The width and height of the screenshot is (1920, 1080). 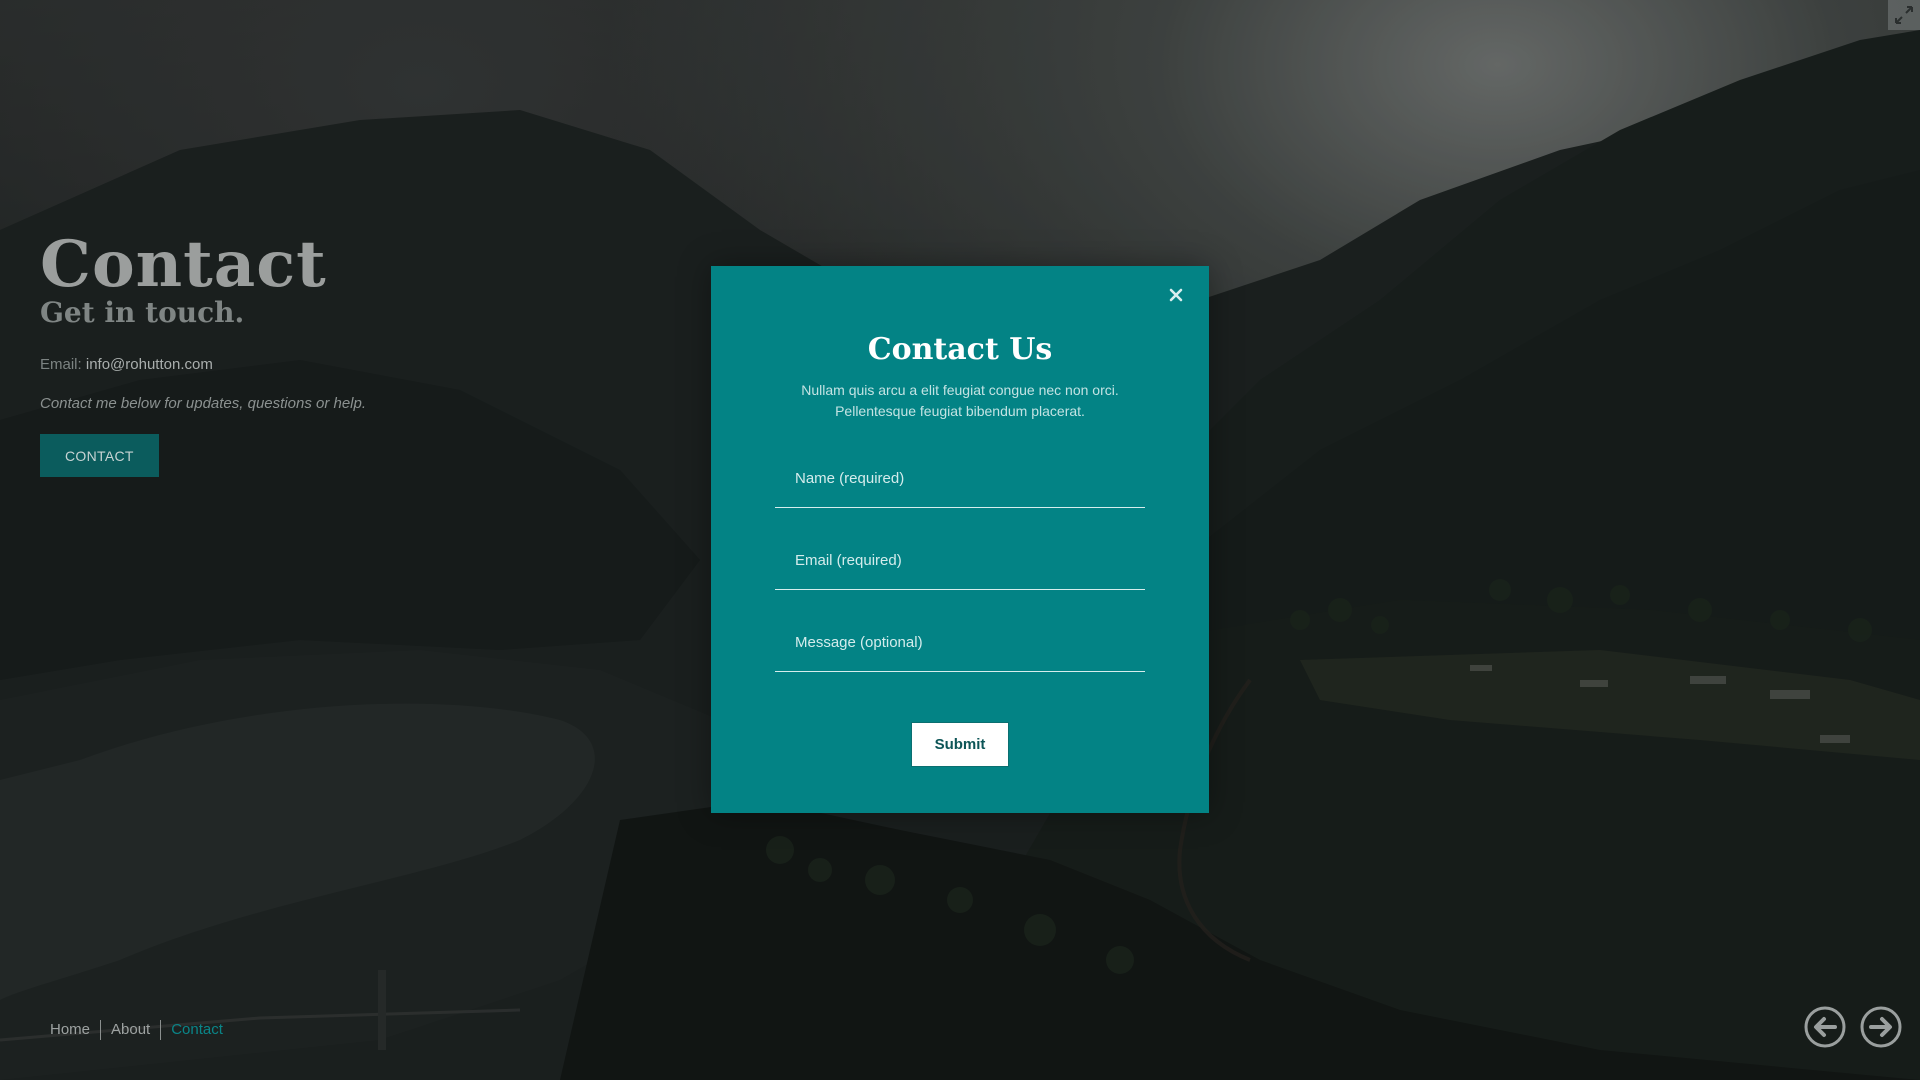 I want to click on modal-title: Contact Us, so click(x=960, y=349).